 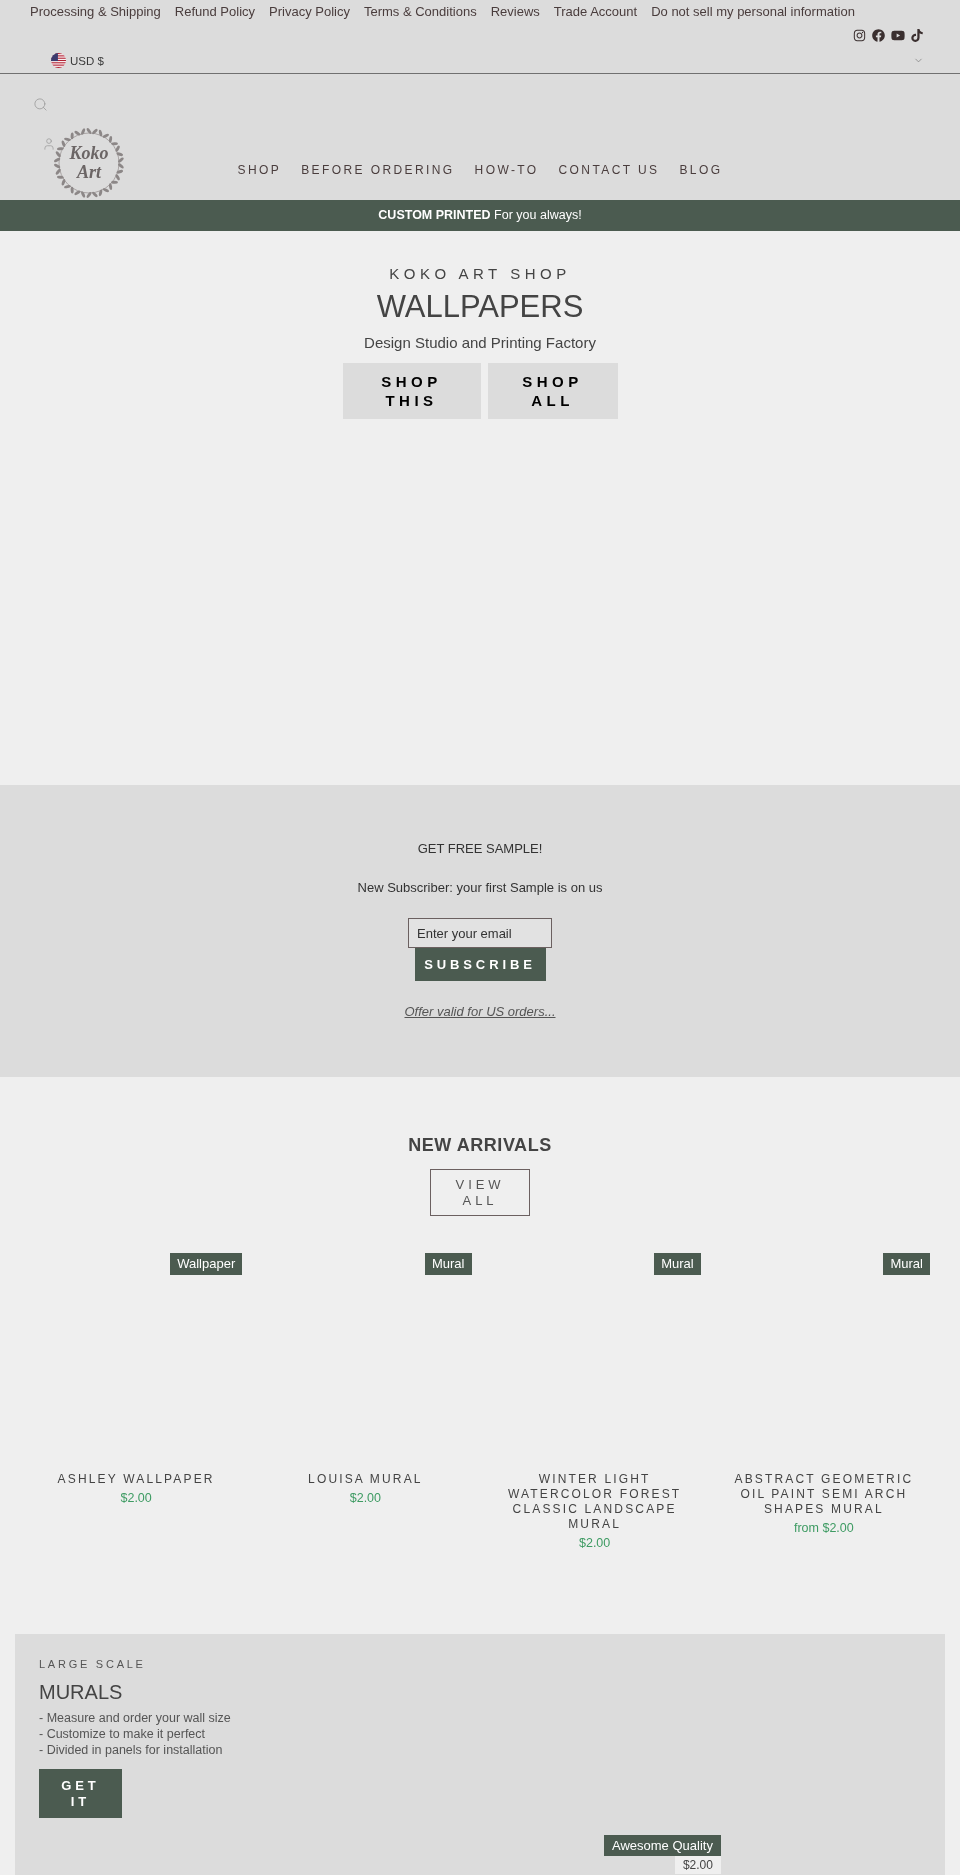 I want to click on youtube-icon, so click(x=898, y=35).